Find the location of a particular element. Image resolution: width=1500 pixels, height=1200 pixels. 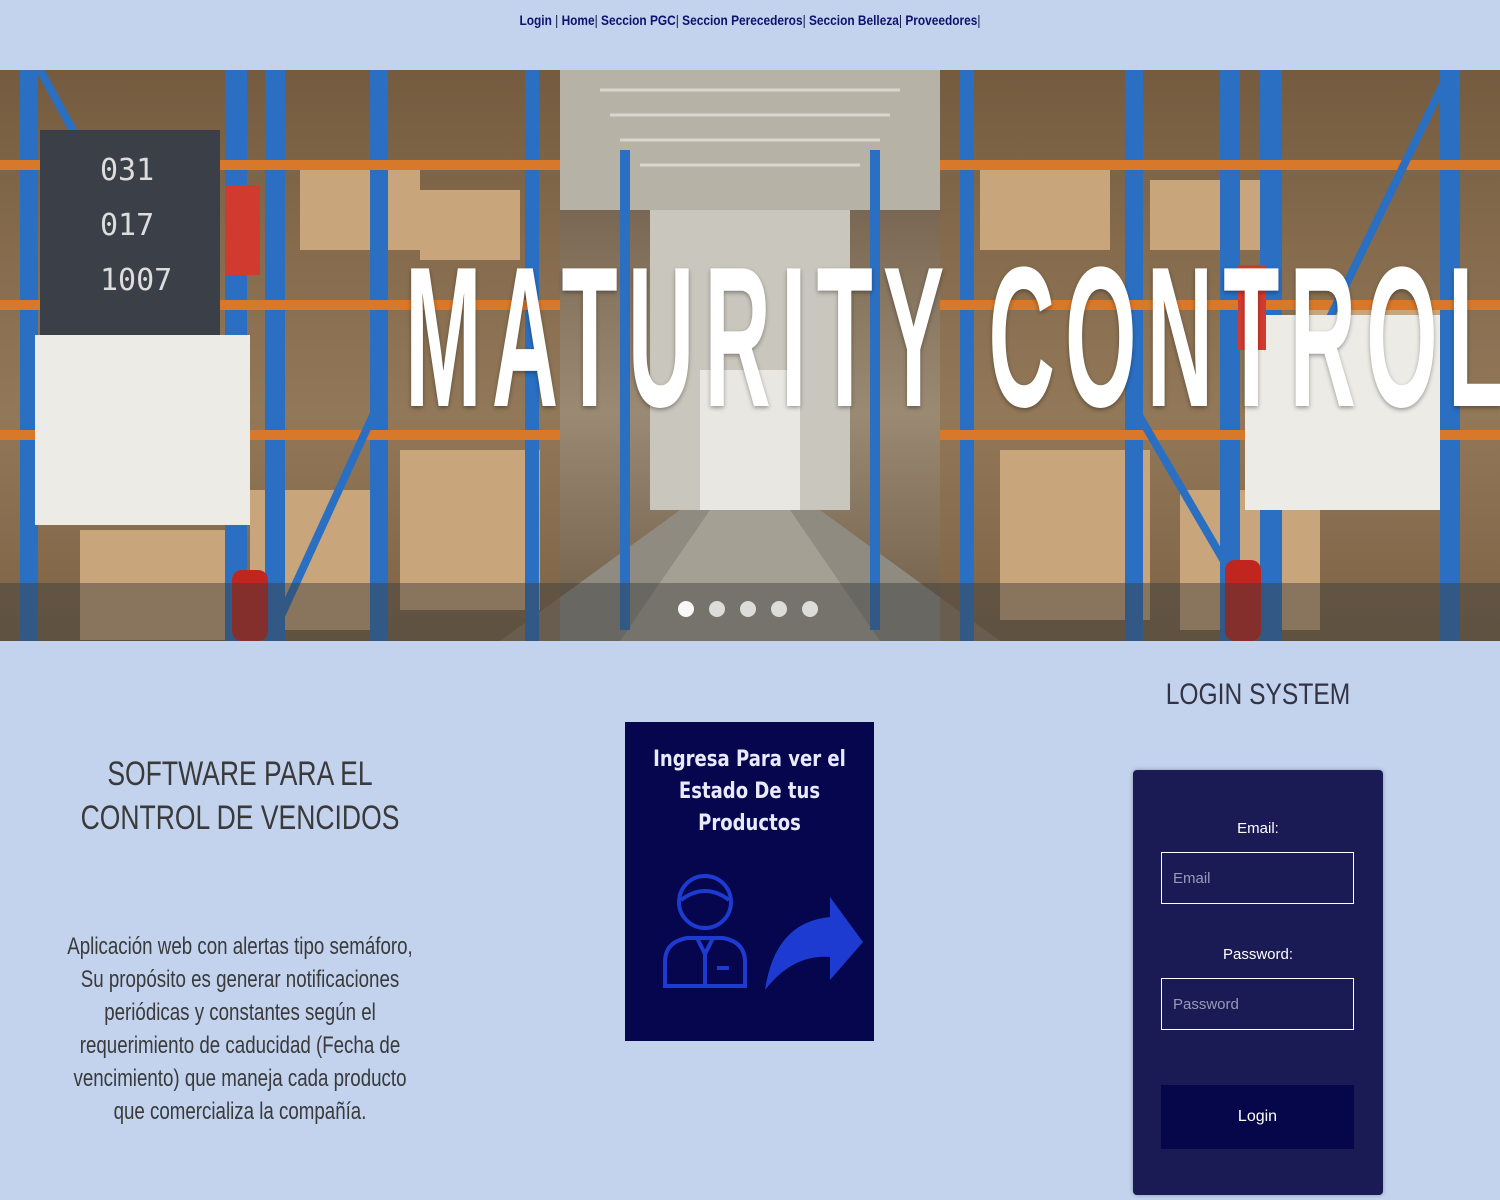

svg-text: 1007 is located at coordinates (136, 280).